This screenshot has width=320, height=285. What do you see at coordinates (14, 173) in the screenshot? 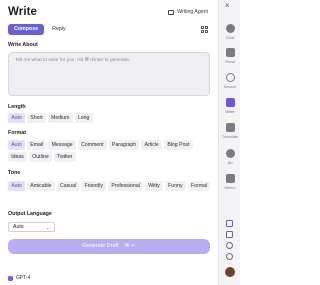
I see `tone-label: Tone` at bounding box center [14, 173].